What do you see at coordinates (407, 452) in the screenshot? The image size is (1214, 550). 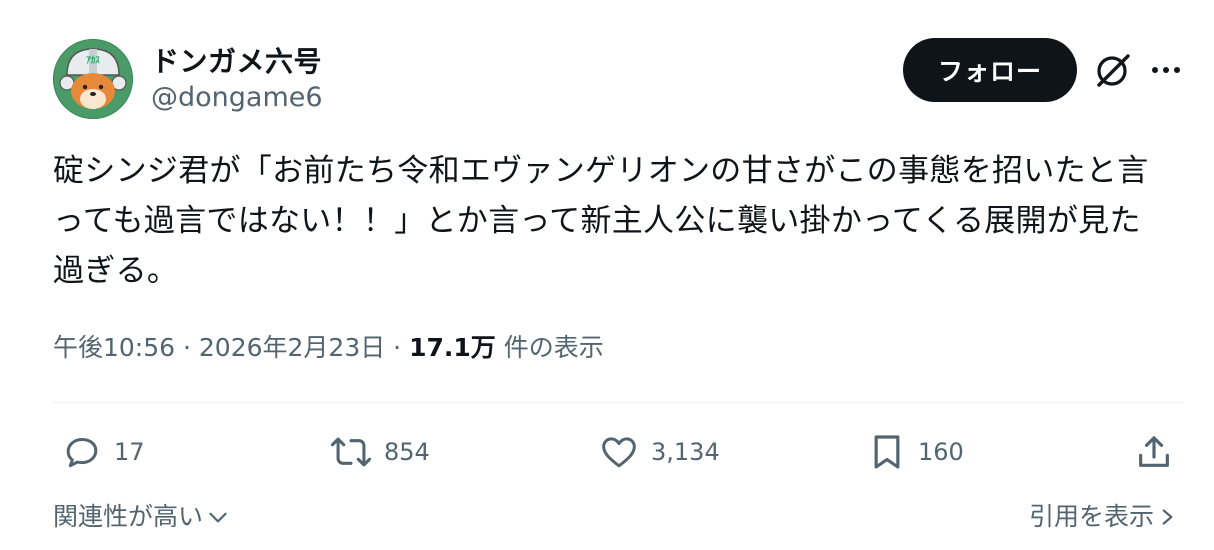 I see `retweet-count: 854` at bounding box center [407, 452].